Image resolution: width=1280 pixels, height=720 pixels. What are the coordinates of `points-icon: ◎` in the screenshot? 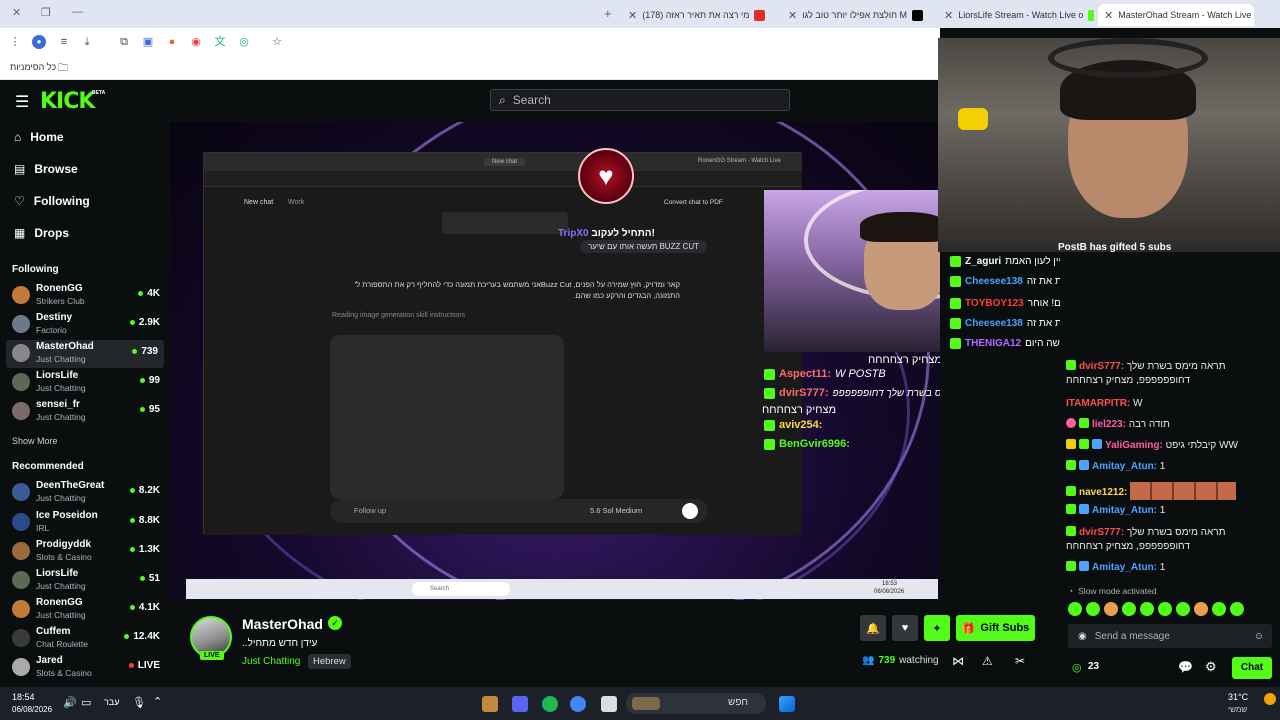 It's located at (1077, 667).